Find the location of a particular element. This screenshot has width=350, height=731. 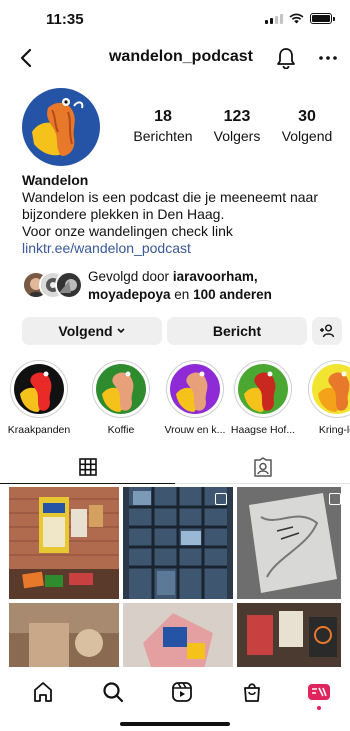

stat-posts-count: 18 is located at coordinates (163, 116).